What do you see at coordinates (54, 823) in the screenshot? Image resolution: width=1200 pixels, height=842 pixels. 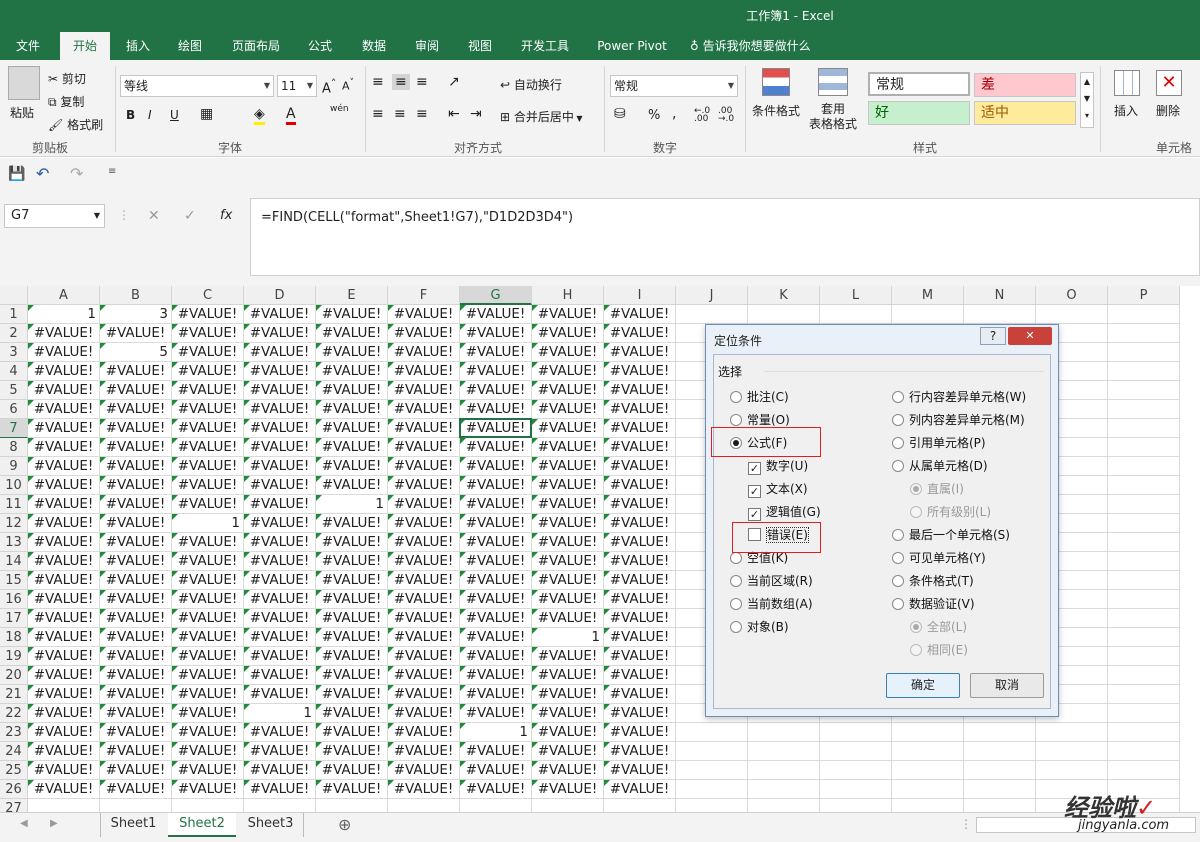 I see `scroll-right-icon: ▶` at bounding box center [54, 823].